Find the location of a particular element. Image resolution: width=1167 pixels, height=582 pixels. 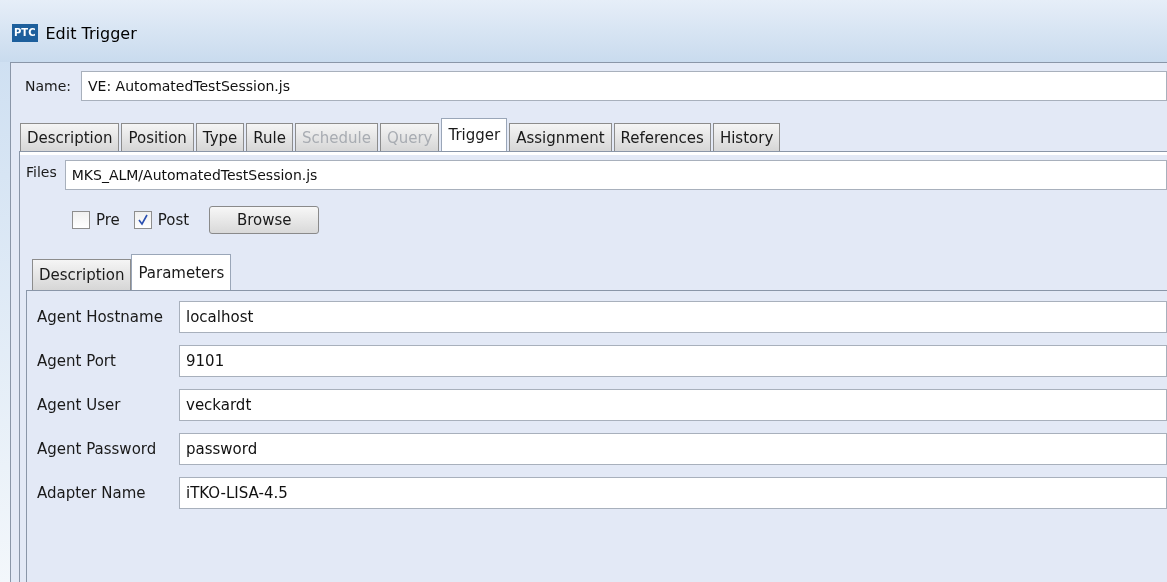

files-label: Files is located at coordinates (41, 171).